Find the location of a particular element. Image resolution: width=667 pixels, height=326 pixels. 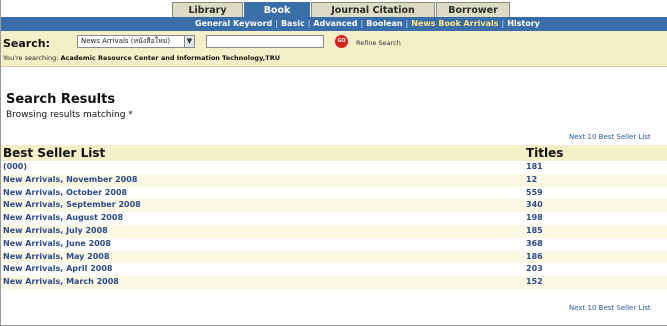

tab-borrower-info: Borrower Info. is located at coordinates (473, 16).